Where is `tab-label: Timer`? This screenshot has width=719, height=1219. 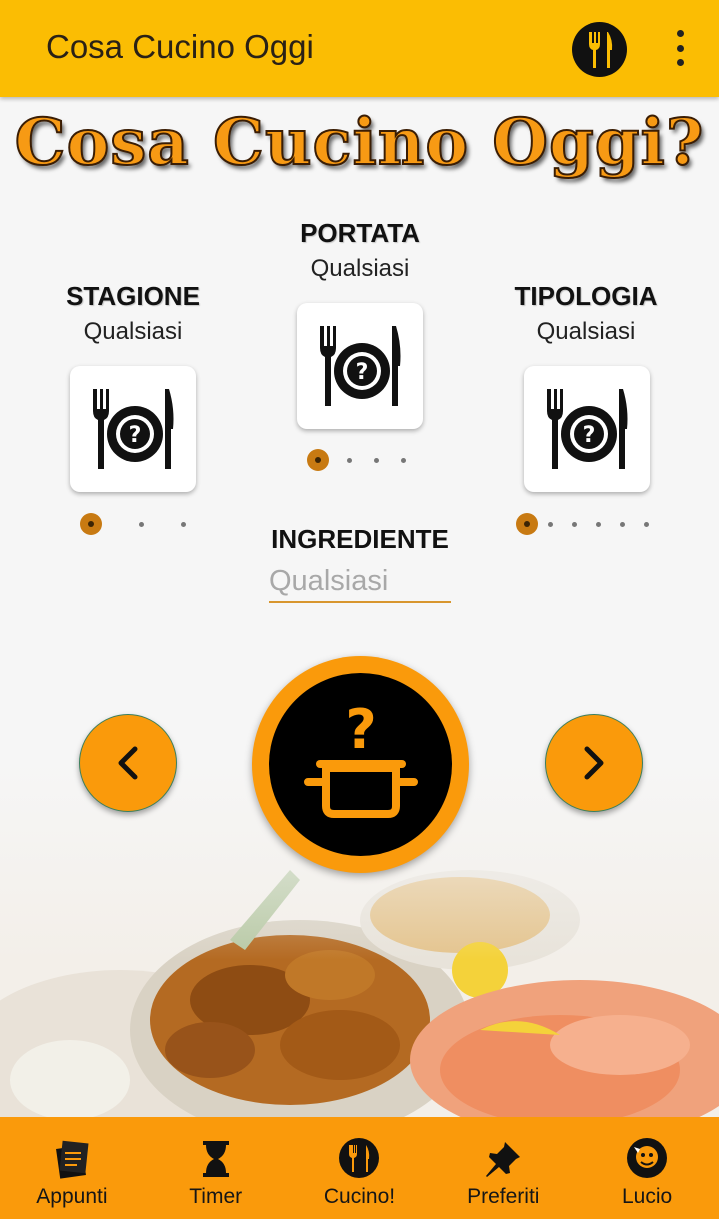 tab-label: Timer is located at coordinates (216, 1196).